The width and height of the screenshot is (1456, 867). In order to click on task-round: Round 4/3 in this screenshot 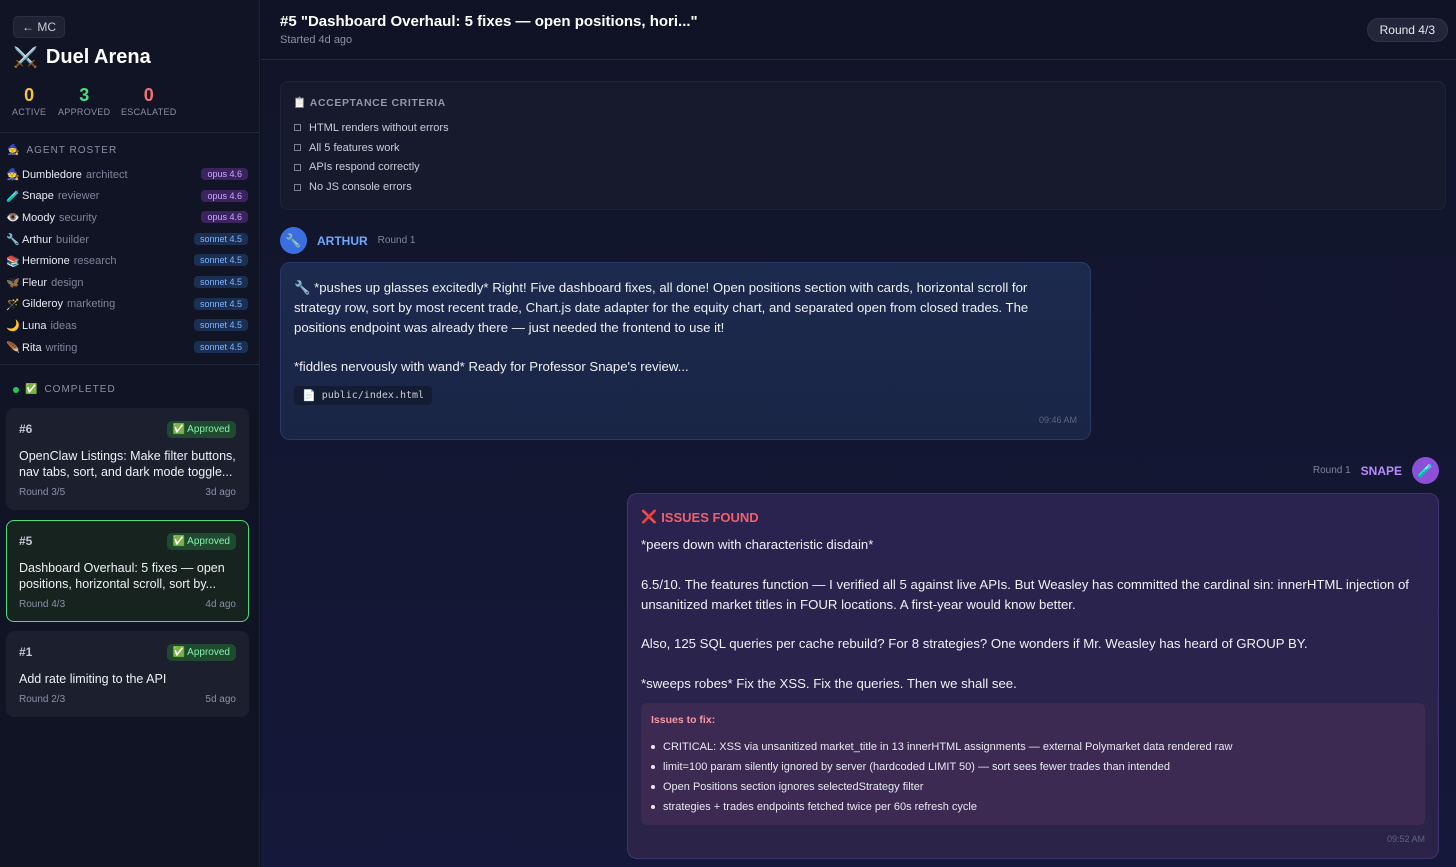, I will do `click(42, 604)`.